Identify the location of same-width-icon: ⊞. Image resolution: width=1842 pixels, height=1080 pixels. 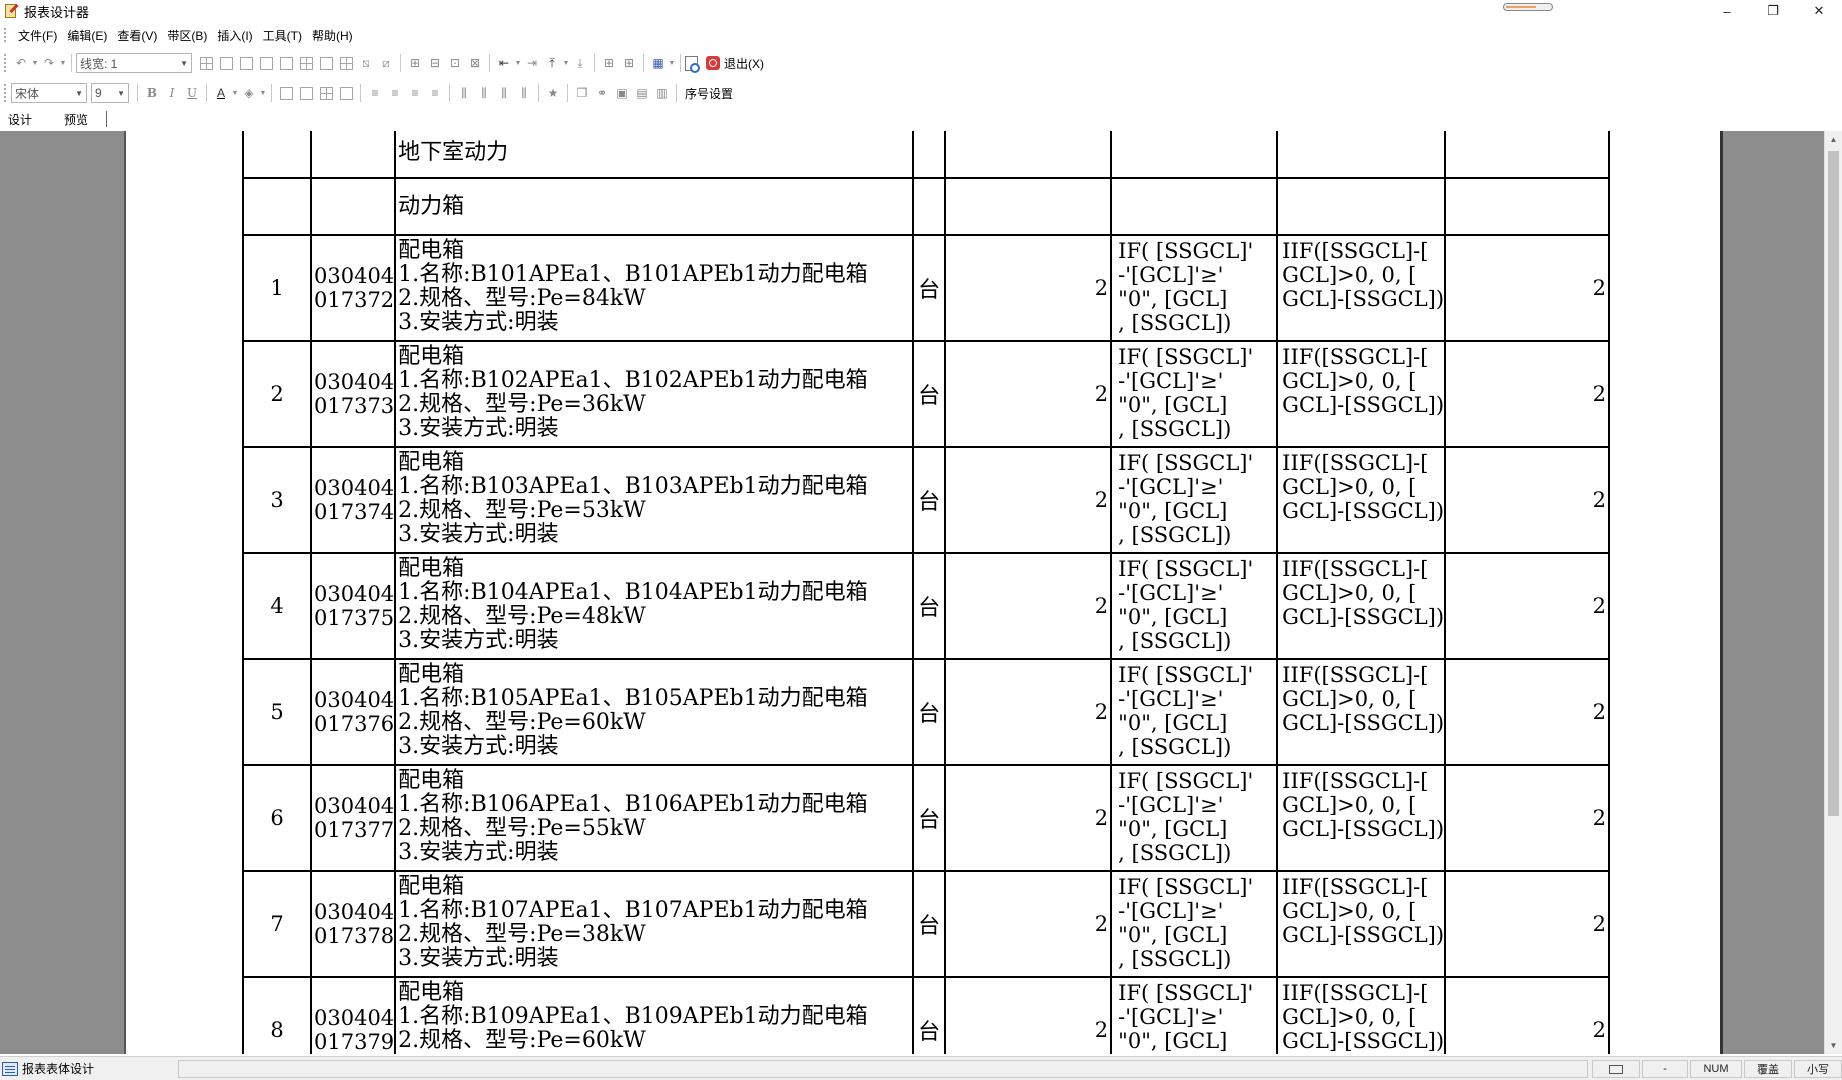
(609, 63).